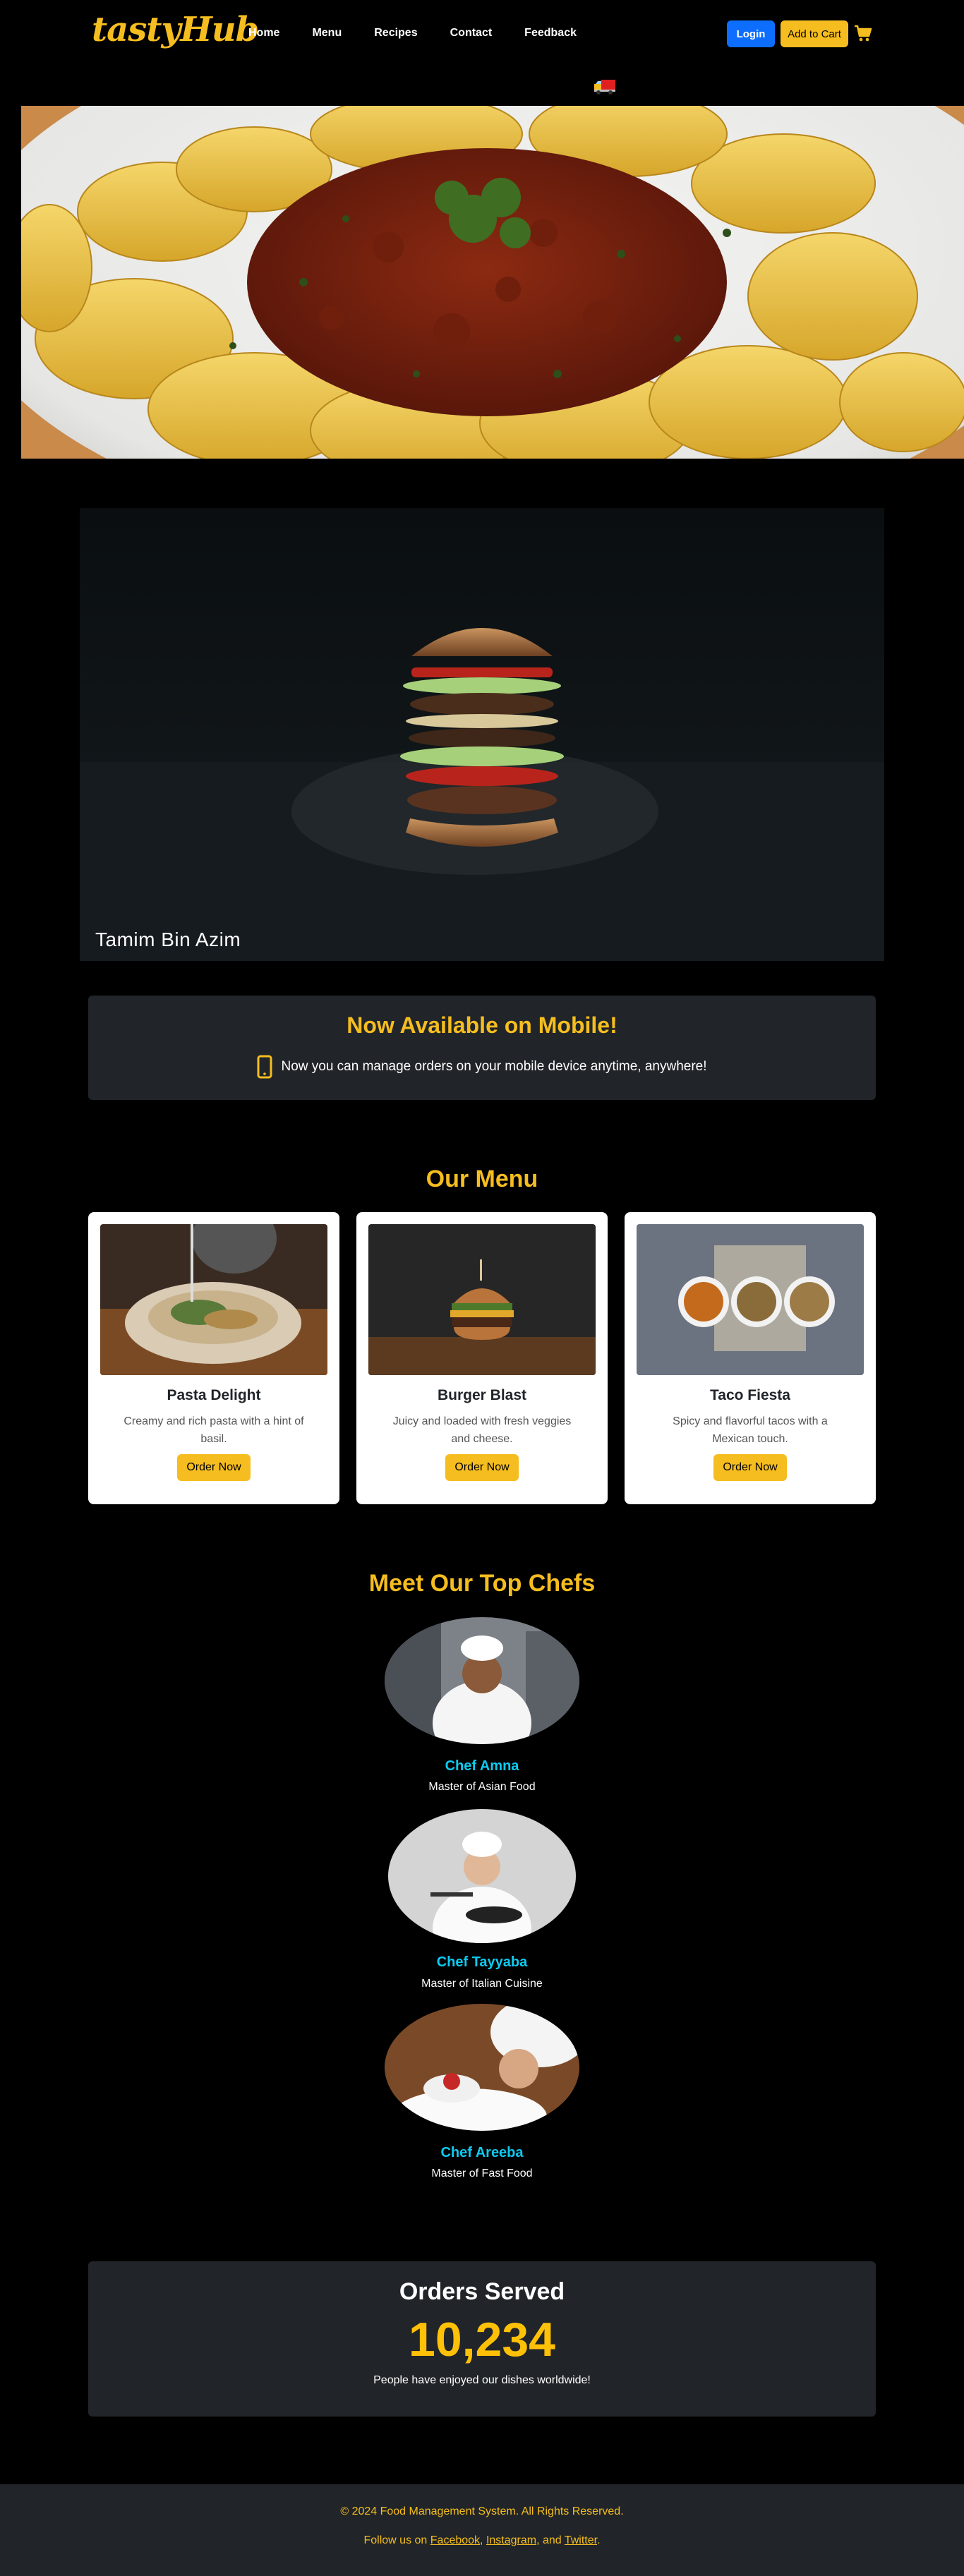 This screenshot has width=964, height=2576. I want to click on shopping-cart-icon, so click(863, 33).